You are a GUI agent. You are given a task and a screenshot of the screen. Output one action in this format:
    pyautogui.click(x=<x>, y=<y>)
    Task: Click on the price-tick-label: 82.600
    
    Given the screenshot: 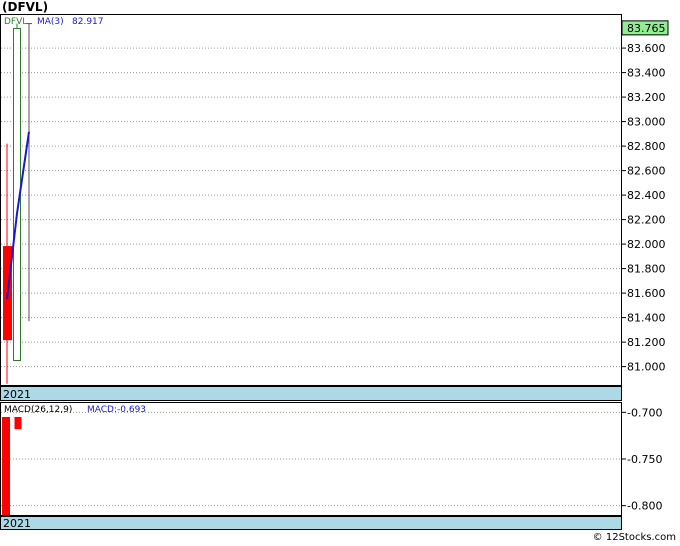 What is the action you would take?
    pyautogui.click(x=646, y=171)
    